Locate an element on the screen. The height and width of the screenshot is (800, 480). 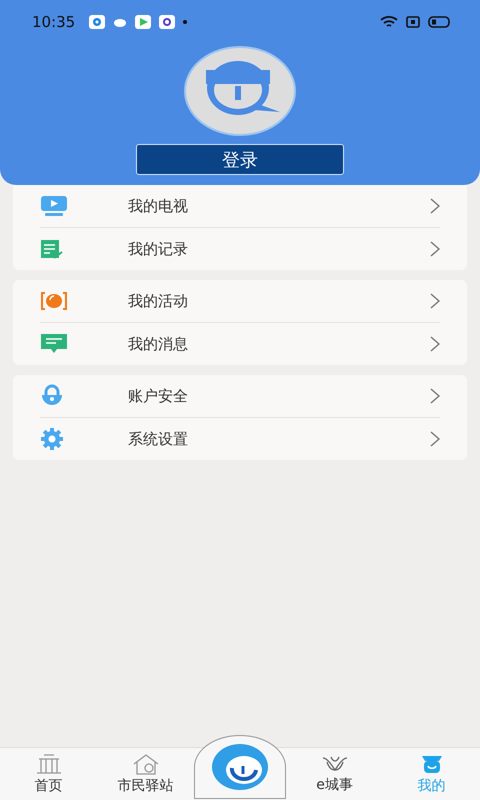
lotus-icon is located at coordinates (334, 764).